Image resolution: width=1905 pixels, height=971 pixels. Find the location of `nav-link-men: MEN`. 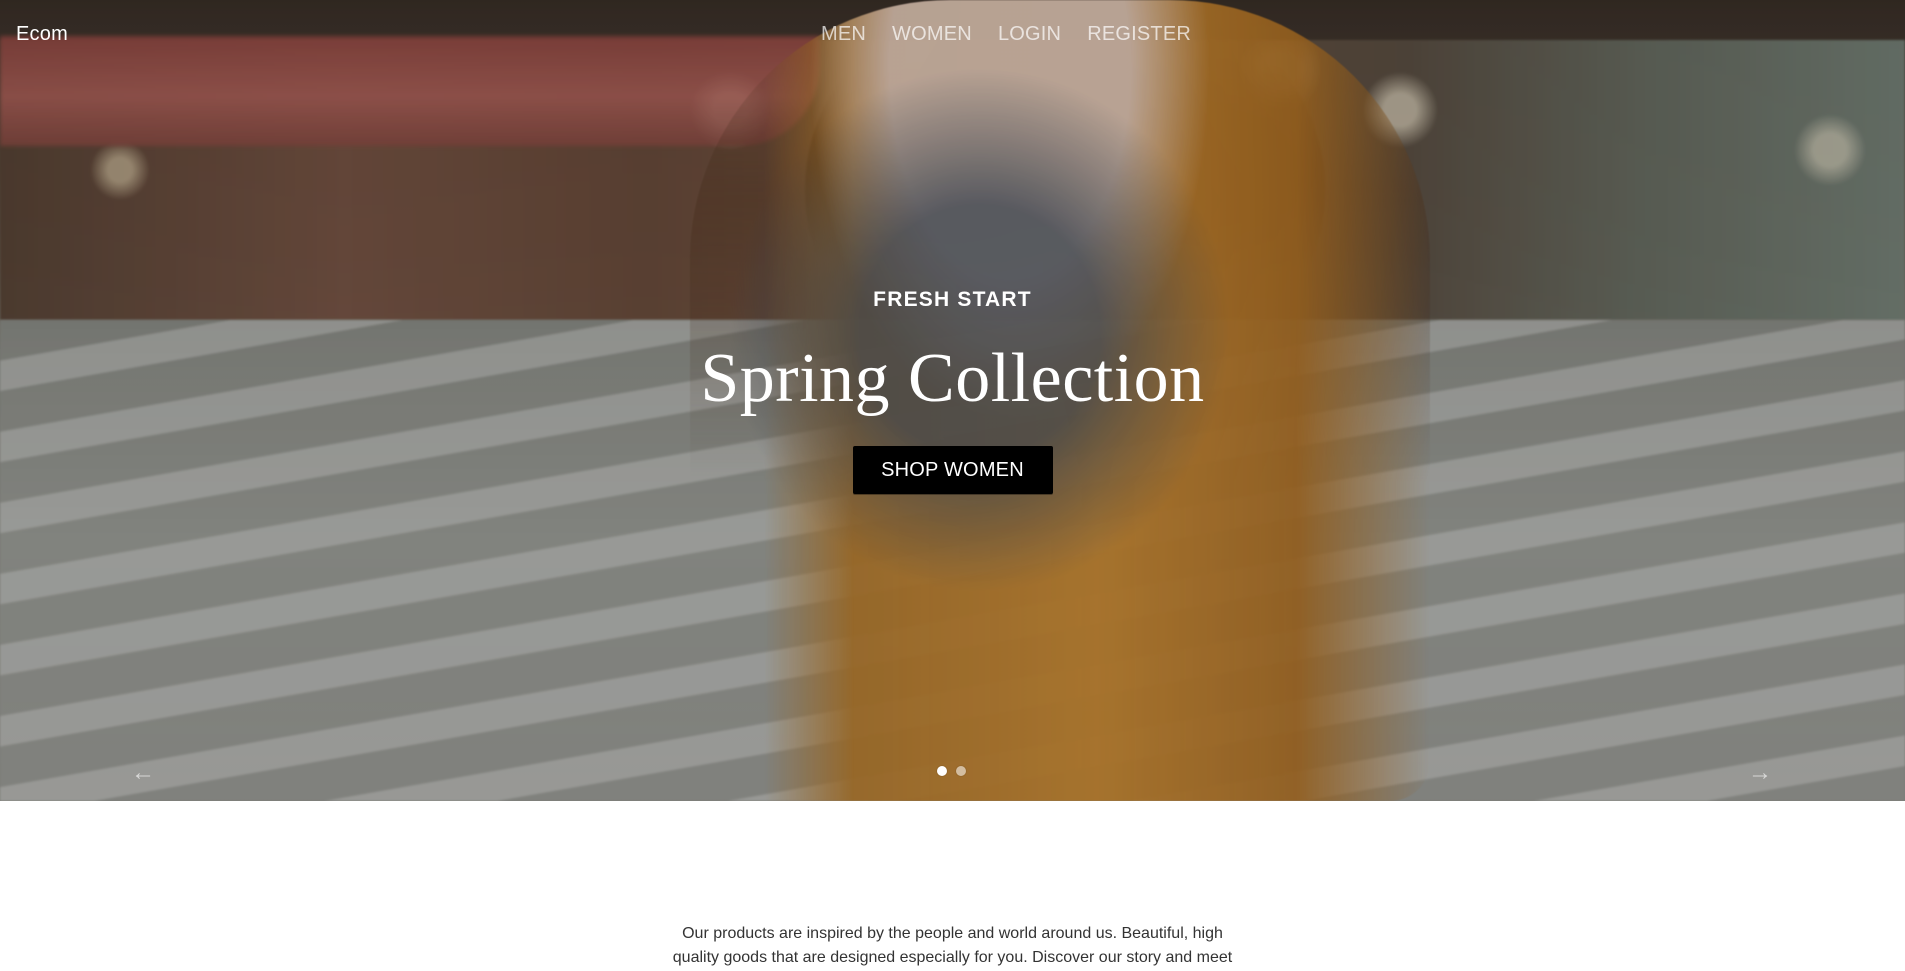

nav-link-men: MEN is located at coordinates (843, 34).